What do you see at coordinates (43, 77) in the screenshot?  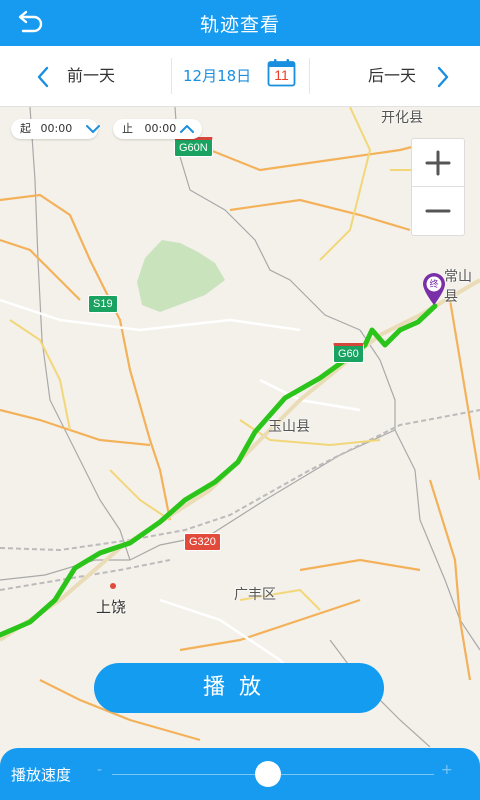 I see `chevron-left-icon` at bounding box center [43, 77].